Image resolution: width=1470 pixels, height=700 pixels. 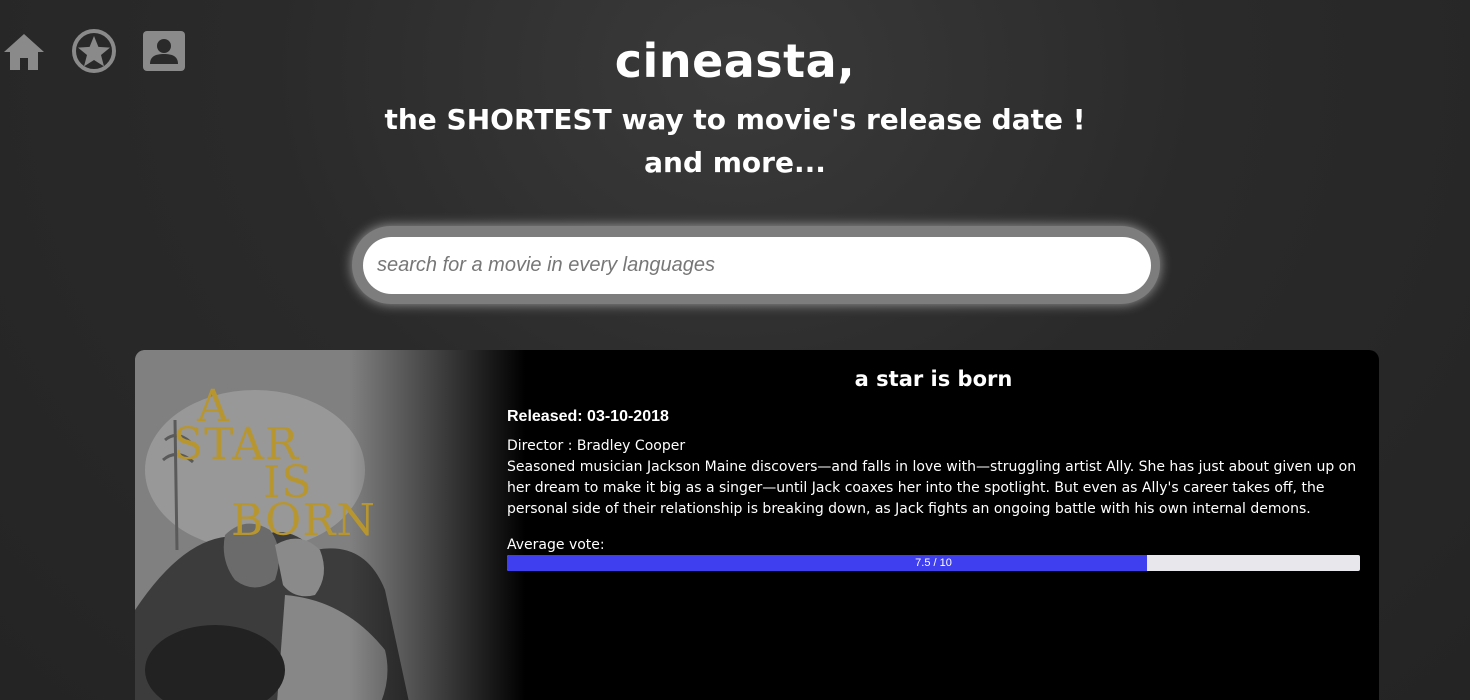 I want to click on site-title: cineasta,, so click(x=735, y=61).